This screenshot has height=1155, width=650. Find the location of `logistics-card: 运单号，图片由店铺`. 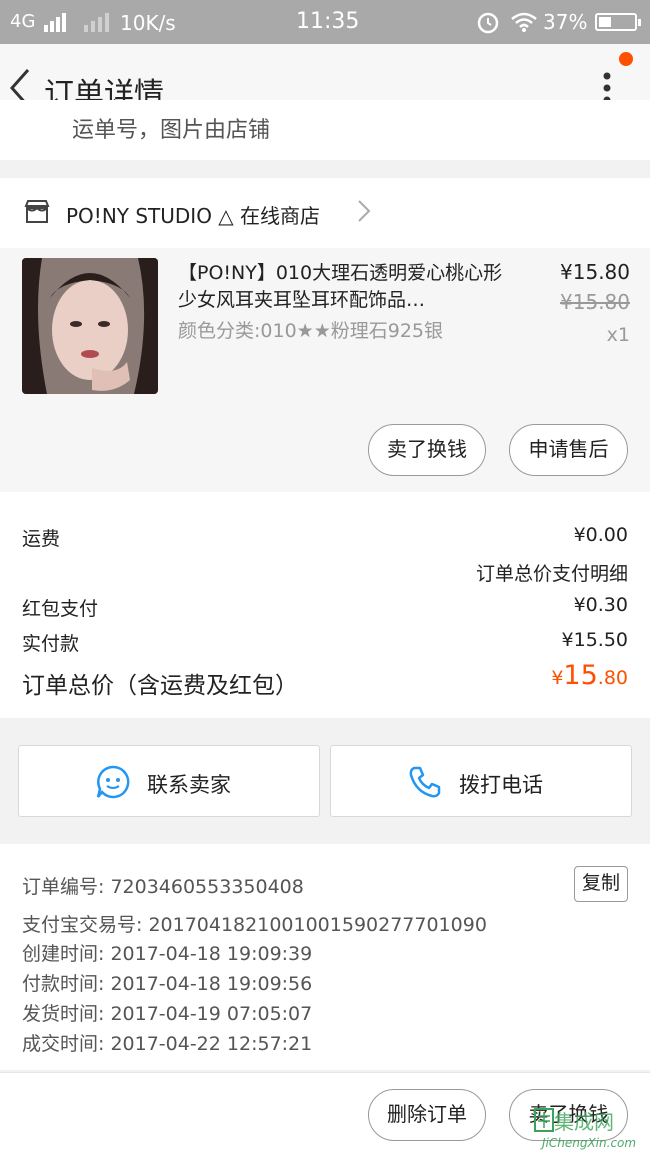

logistics-card: 运单号，图片由店铺 is located at coordinates (325, 130).